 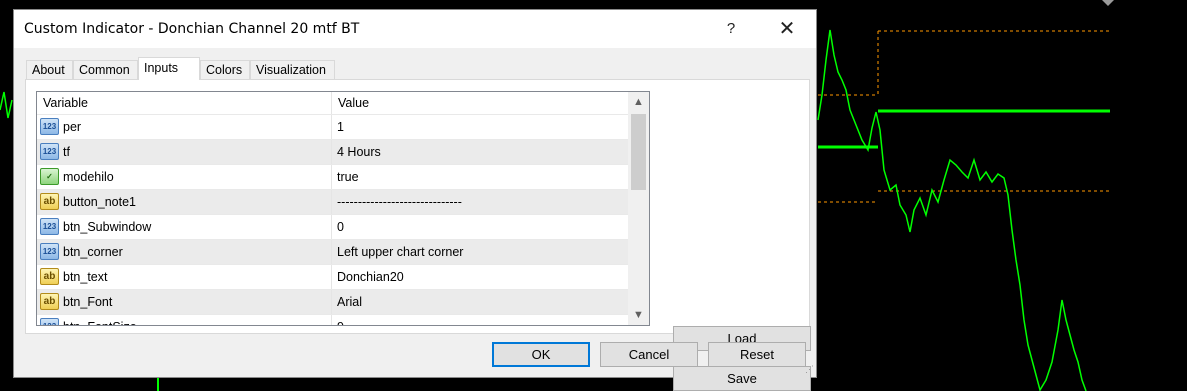 What do you see at coordinates (482, 227) in the screenshot?
I see `variable-value: 0` at bounding box center [482, 227].